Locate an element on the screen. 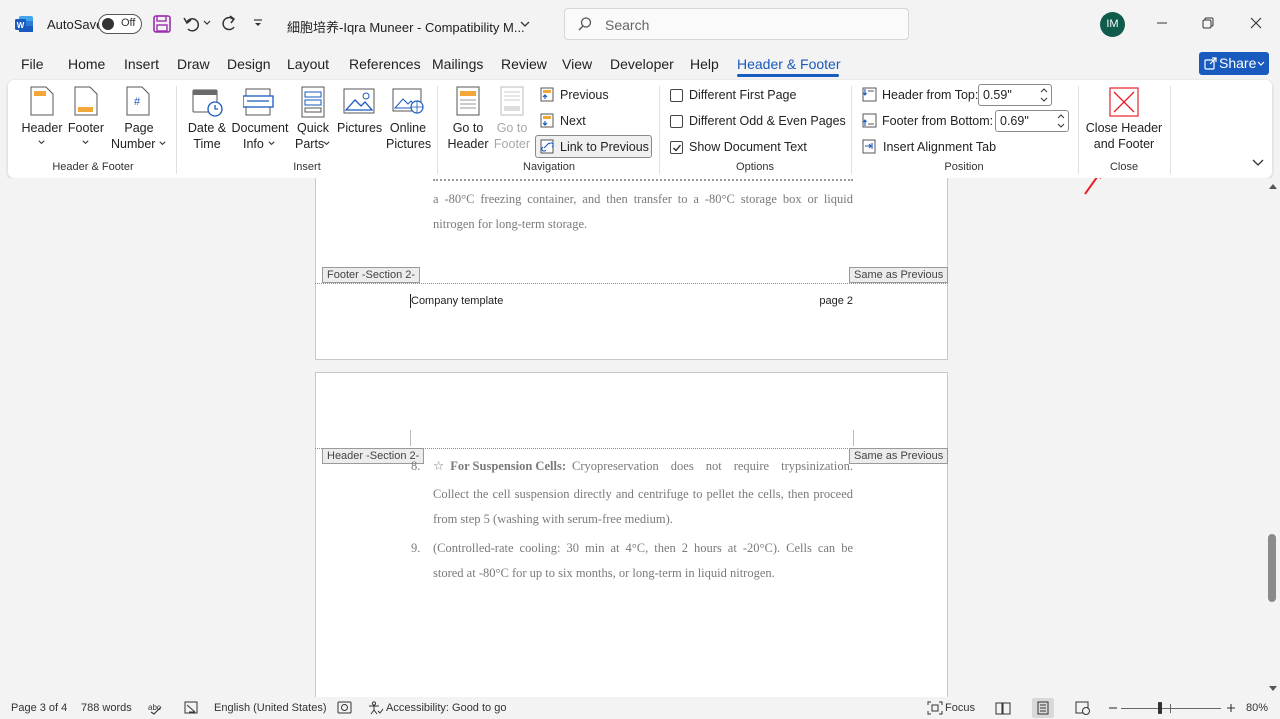  accessibility-icon is located at coordinates (376, 708).